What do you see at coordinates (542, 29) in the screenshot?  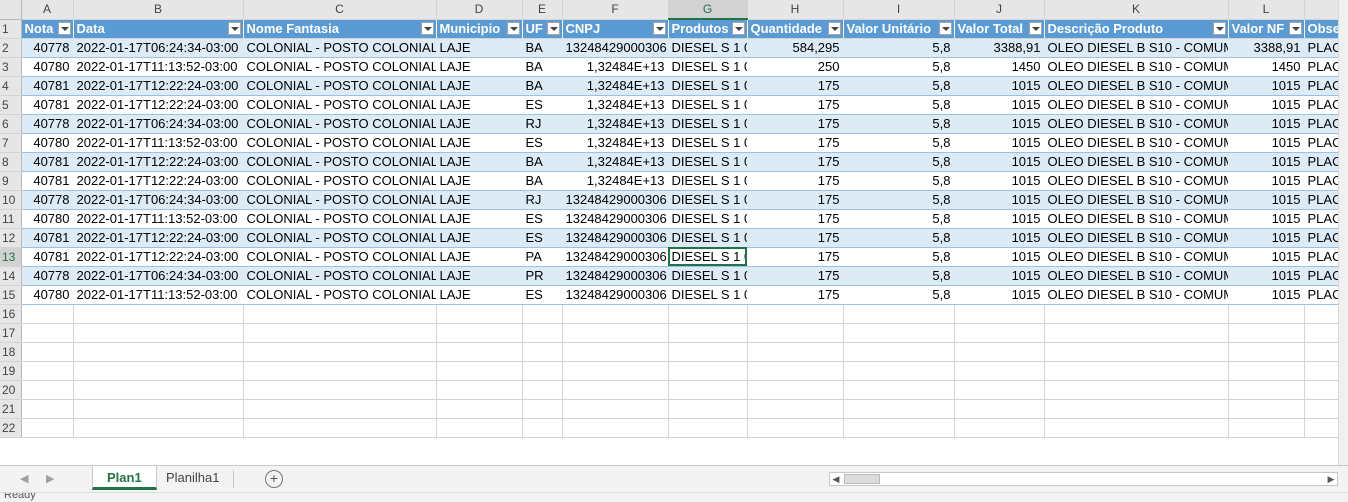 I see `table-header-cell: UF` at bounding box center [542, 29].